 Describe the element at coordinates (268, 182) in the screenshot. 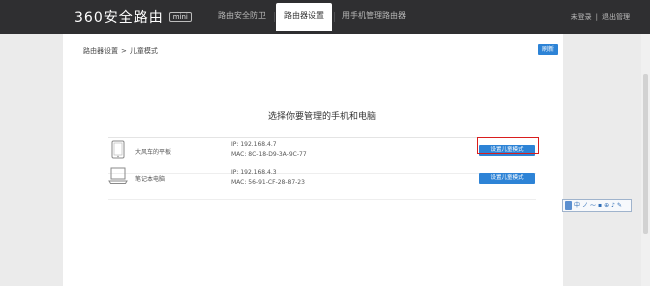

I see `device-mac: MAC: 56-91-CF-28-87-23` at that location.